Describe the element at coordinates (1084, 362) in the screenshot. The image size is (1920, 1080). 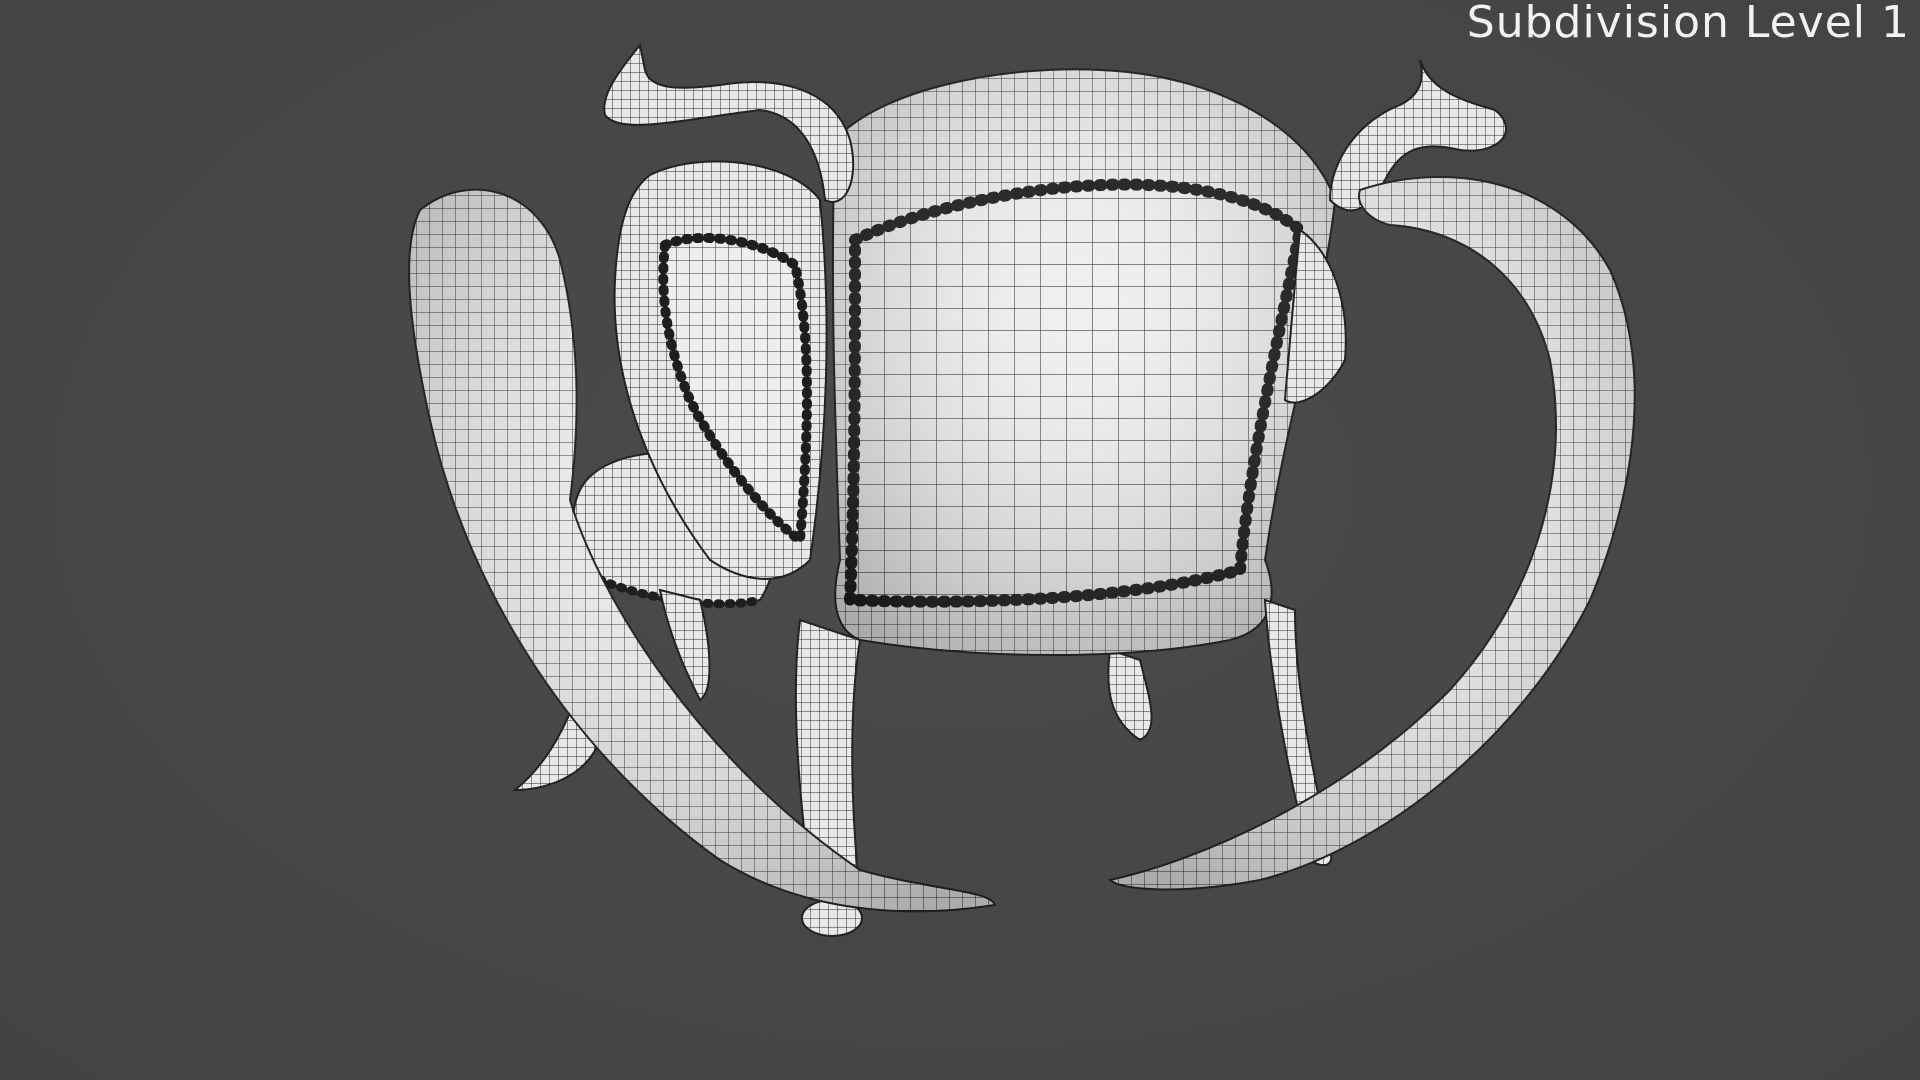
I see `chair-back` at that location.